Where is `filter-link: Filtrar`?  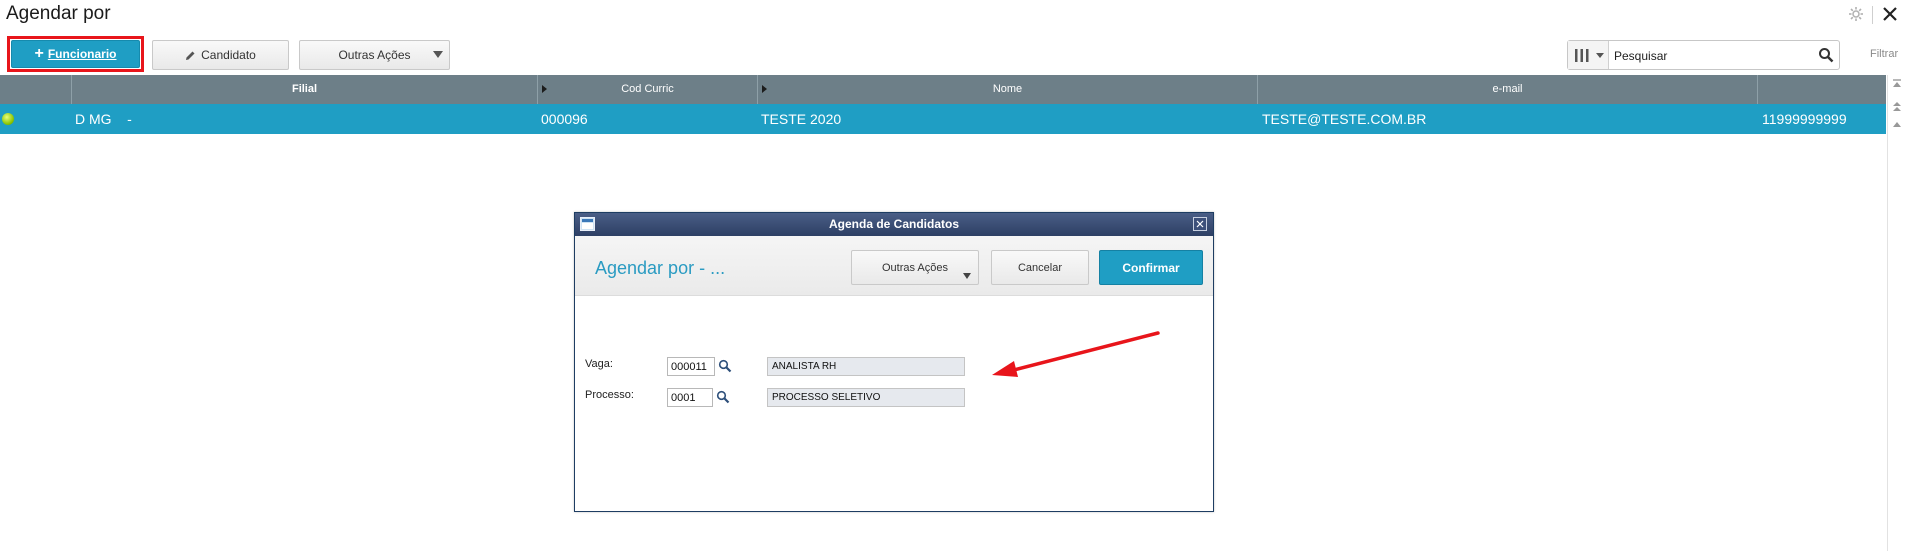 filter-link: Filtrar is located at coordinates (1884, 54).